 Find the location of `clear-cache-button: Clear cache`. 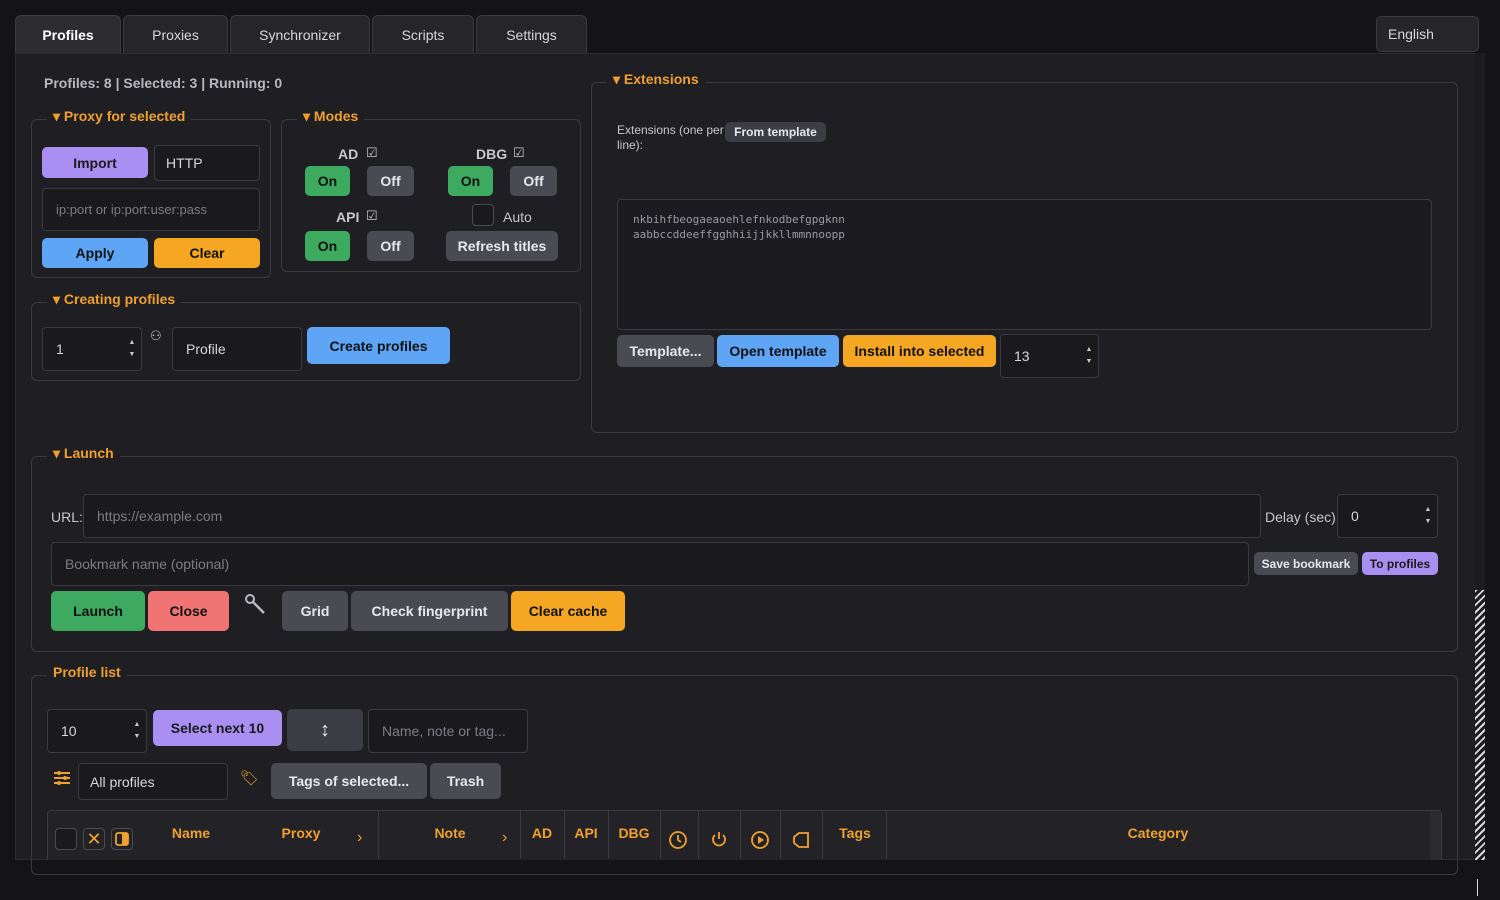

clear-cache-button: Clear cache is located at coordinates (568, 611).